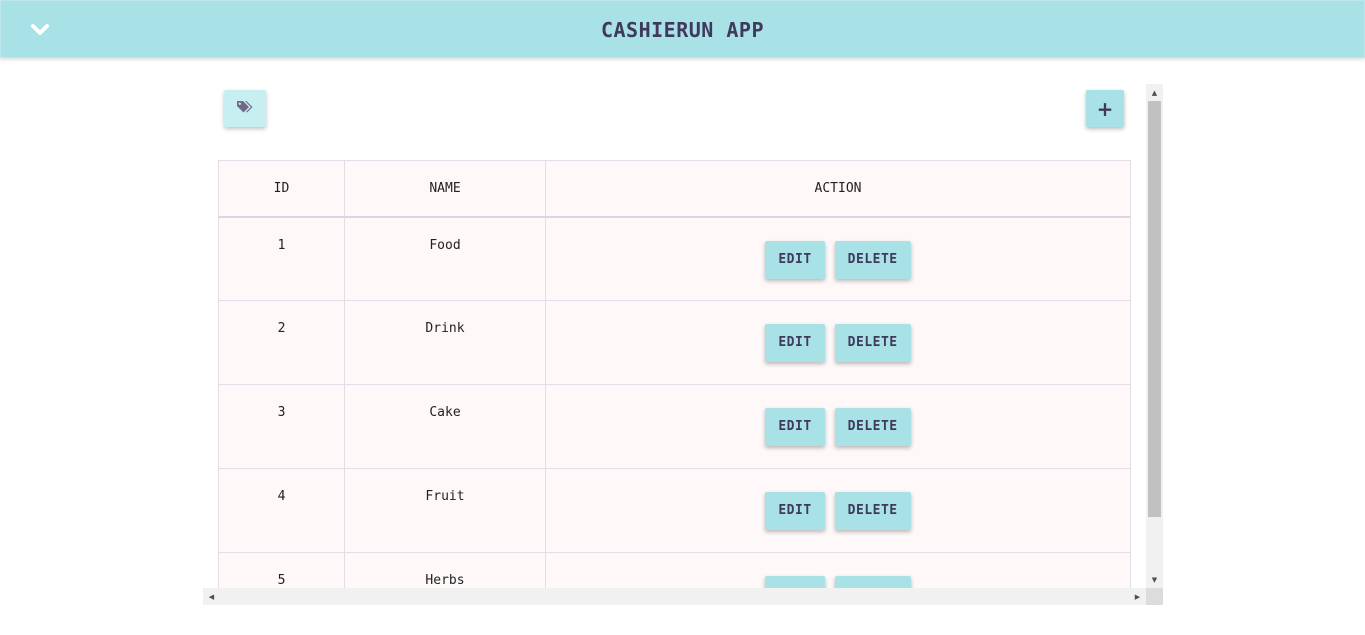 The width and height of the screenshot is (1365, 635). Describe the element at coordinates (281, 426) in the screenshot. I see `cell-id: 3` at that location.